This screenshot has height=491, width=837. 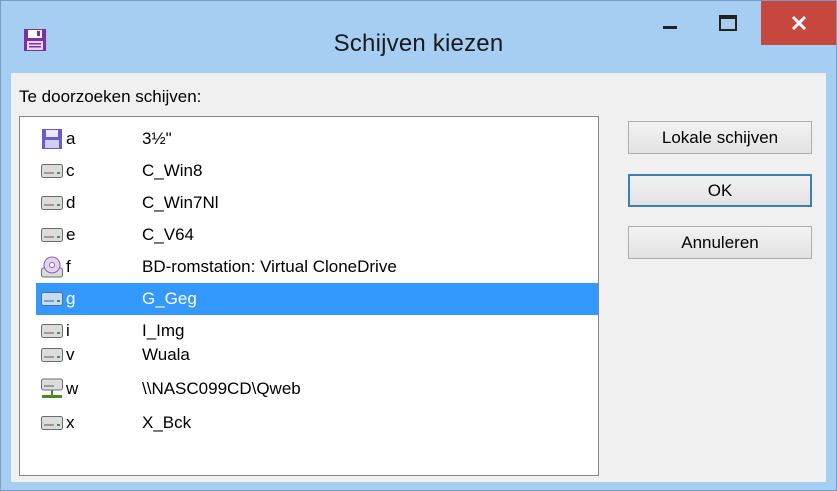 I want to click on close-icon, so click(x=798, y=23).